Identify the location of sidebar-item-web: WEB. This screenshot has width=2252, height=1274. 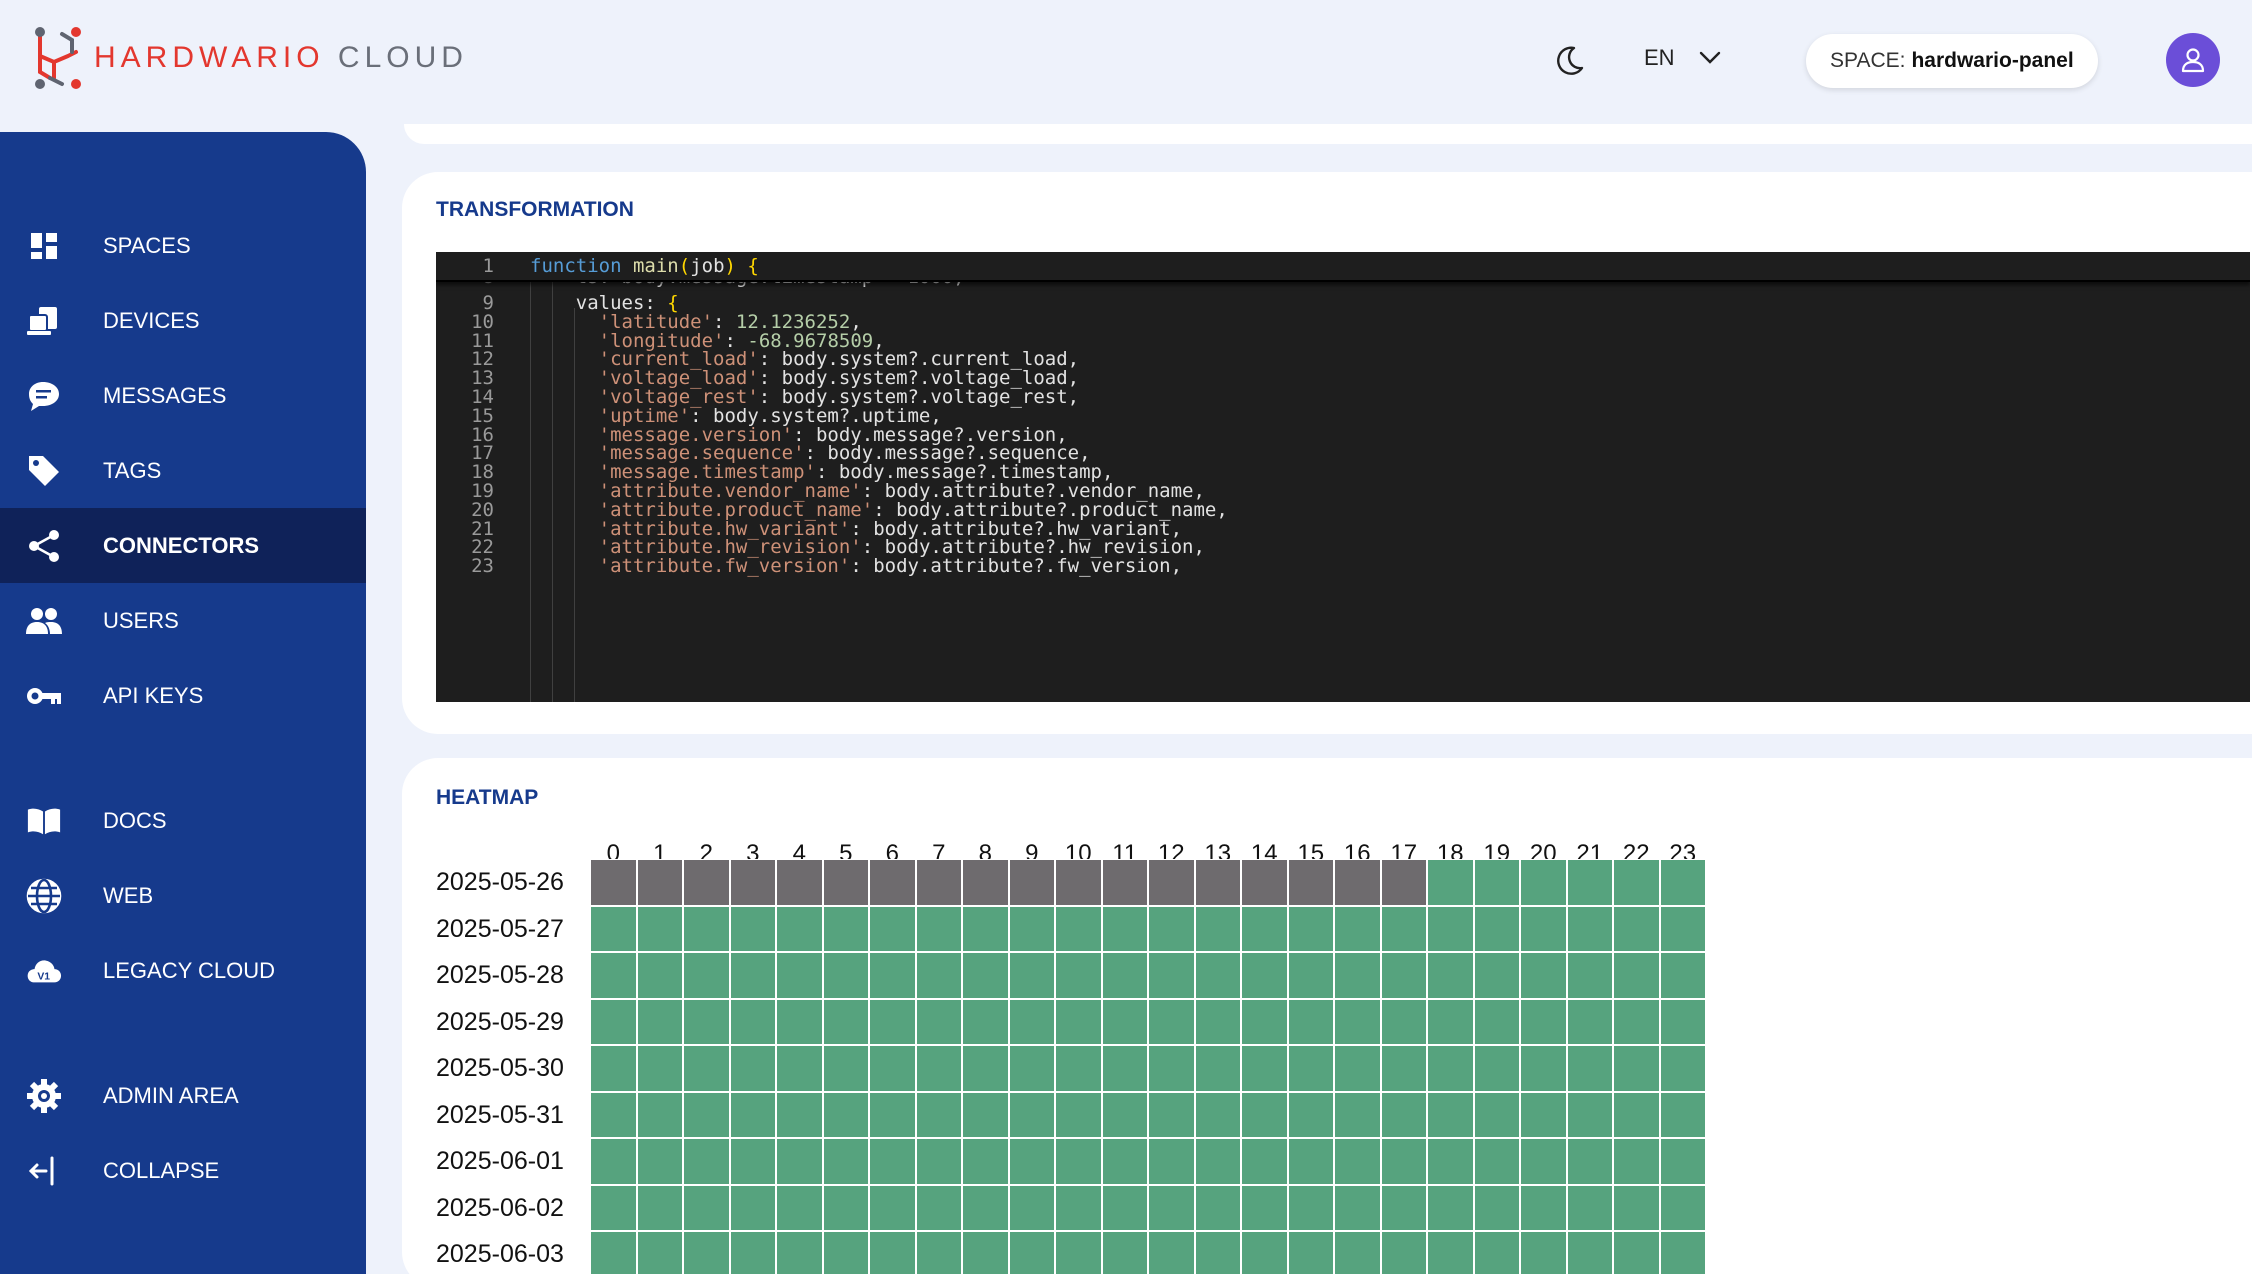
(183, 895).